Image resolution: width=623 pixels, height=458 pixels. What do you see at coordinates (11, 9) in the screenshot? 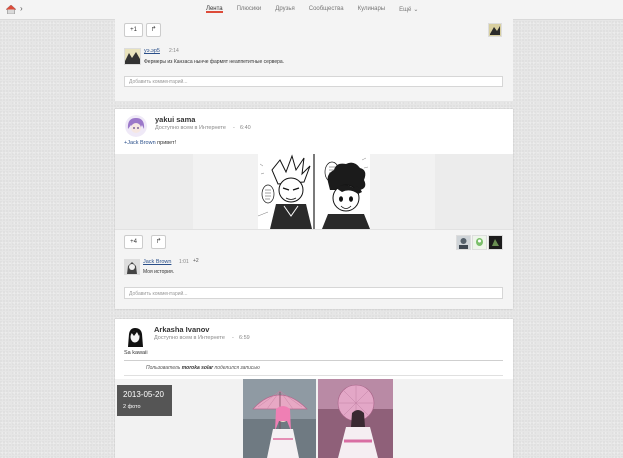
I see `home-icon` at bounding box center [11, 9].